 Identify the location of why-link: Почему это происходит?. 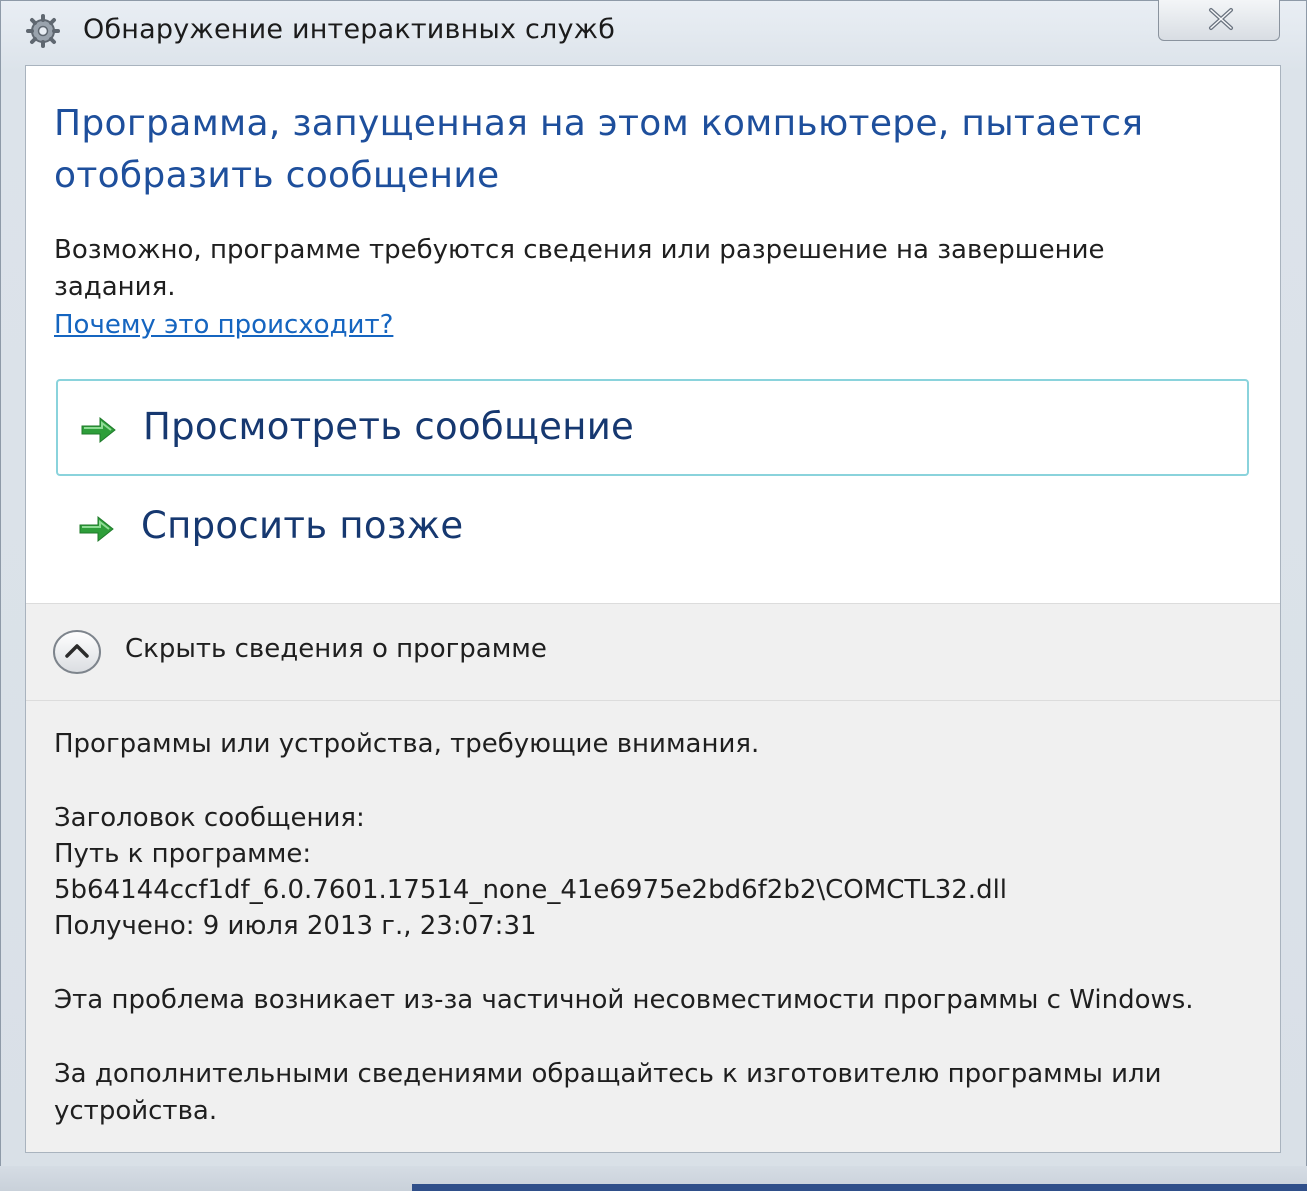
(223, 325).